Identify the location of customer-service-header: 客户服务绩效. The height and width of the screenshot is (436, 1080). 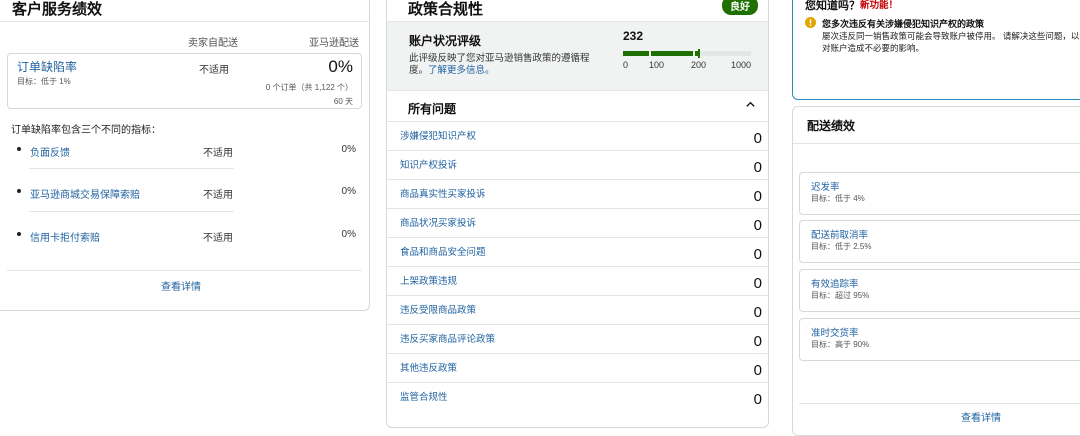
(184, 11).